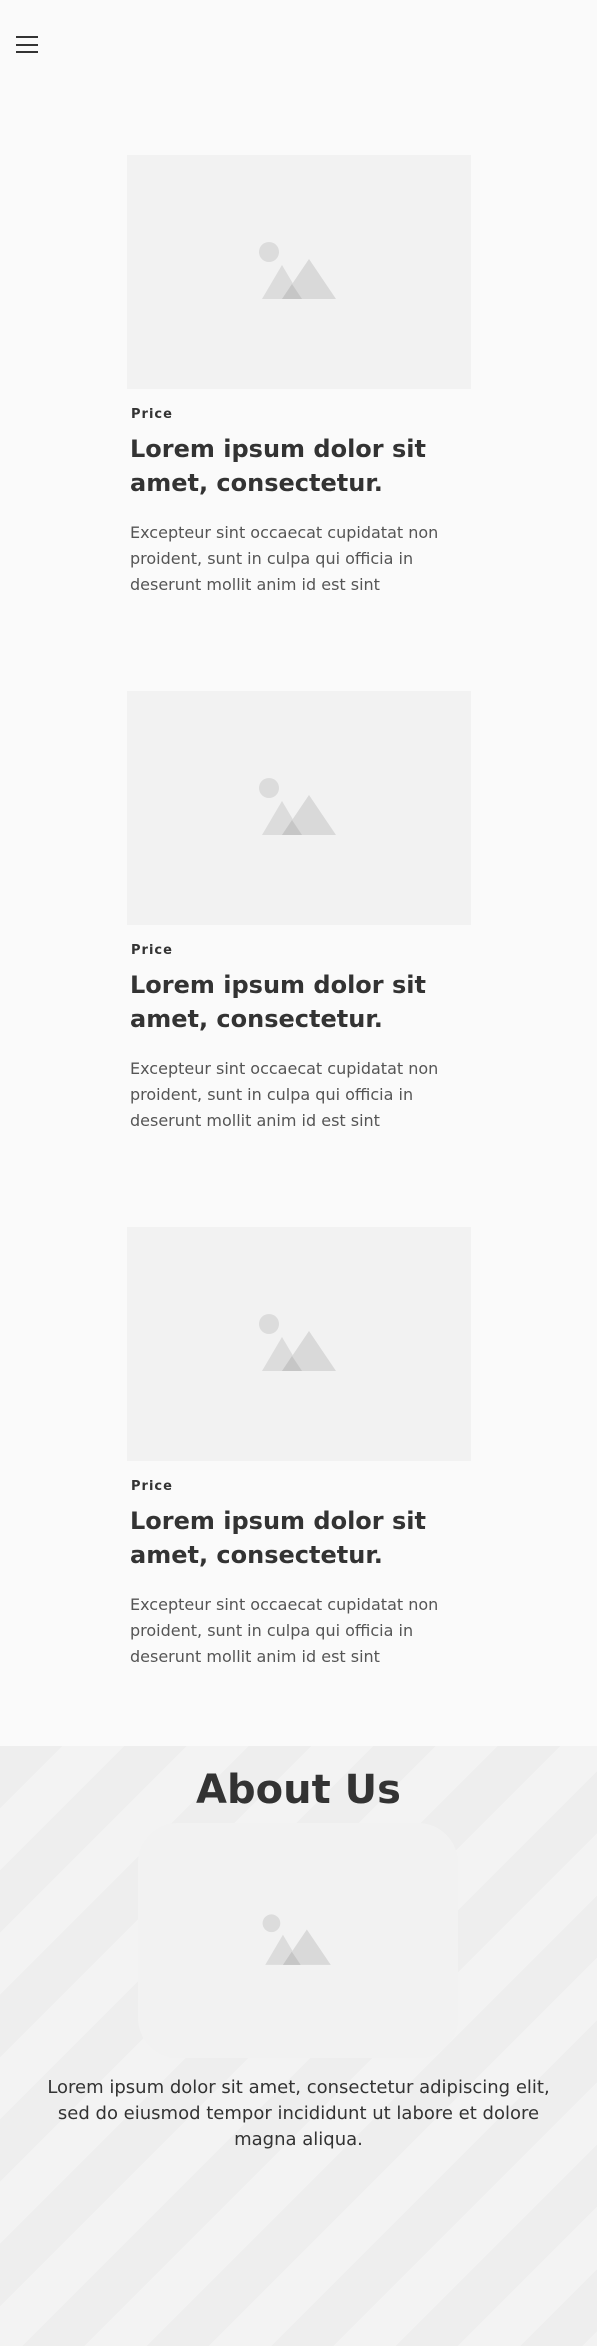  What do you see at coordinates (298, 1790) in the screenshot?
I see `about-title: About Us` at bounding box center [298, 1790].